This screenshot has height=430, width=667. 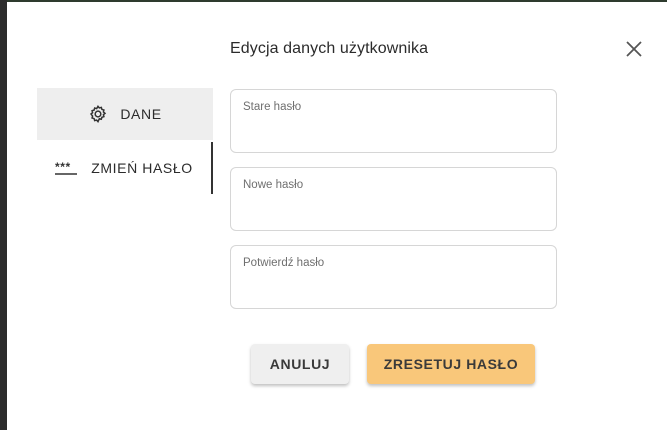 What do you see at coordinates (393, 133) in the screenshot?
I see `old-password-input` at bounding box center [393, 133].